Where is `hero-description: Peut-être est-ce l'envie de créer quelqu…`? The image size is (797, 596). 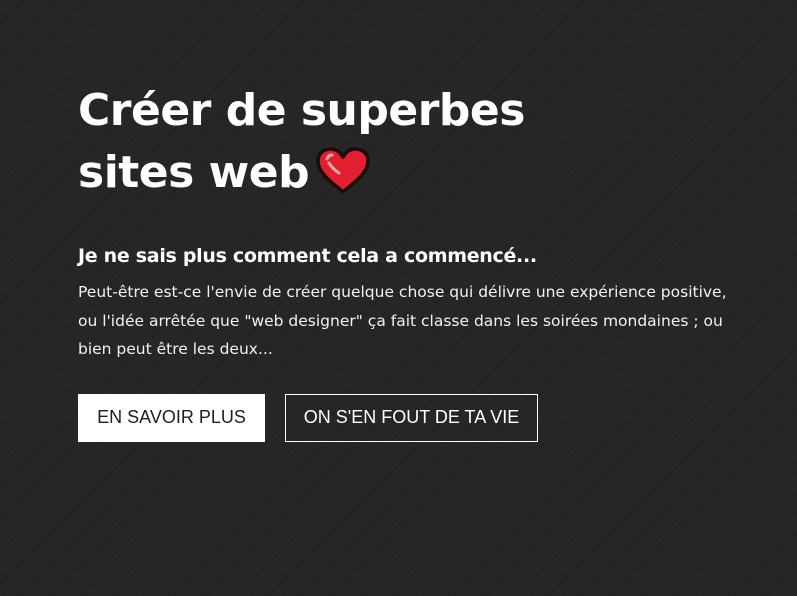 hero-description: Peut-être est-ce l'envie de créer quelqu… is located at coordinates (402, 320).